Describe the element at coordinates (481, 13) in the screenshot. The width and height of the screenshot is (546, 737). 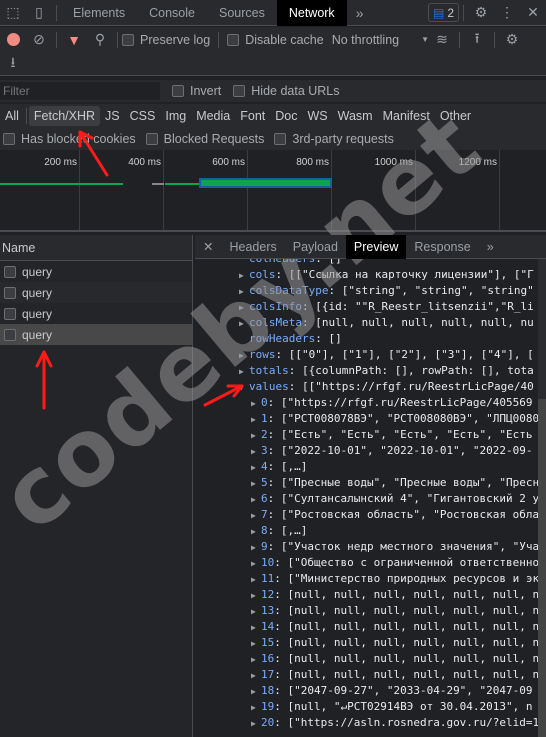
I see `settings-gear-icon: ⚙` at that location.